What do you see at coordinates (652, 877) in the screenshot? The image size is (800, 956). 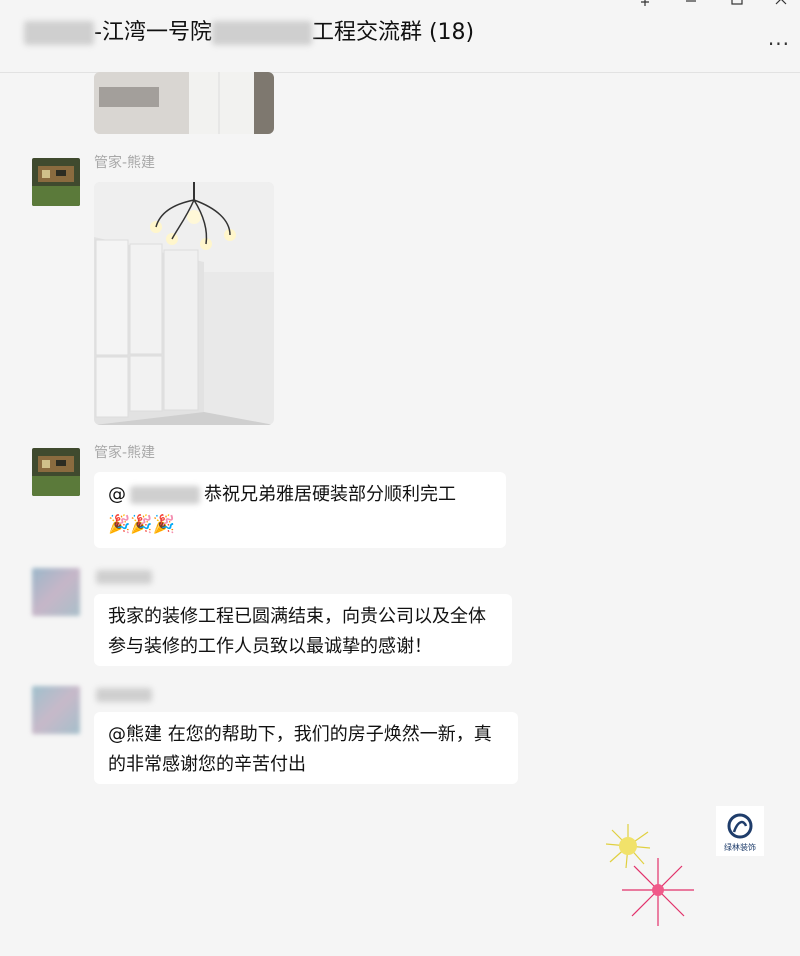 I see `fireworks-image` at bounding box center [652, 877].